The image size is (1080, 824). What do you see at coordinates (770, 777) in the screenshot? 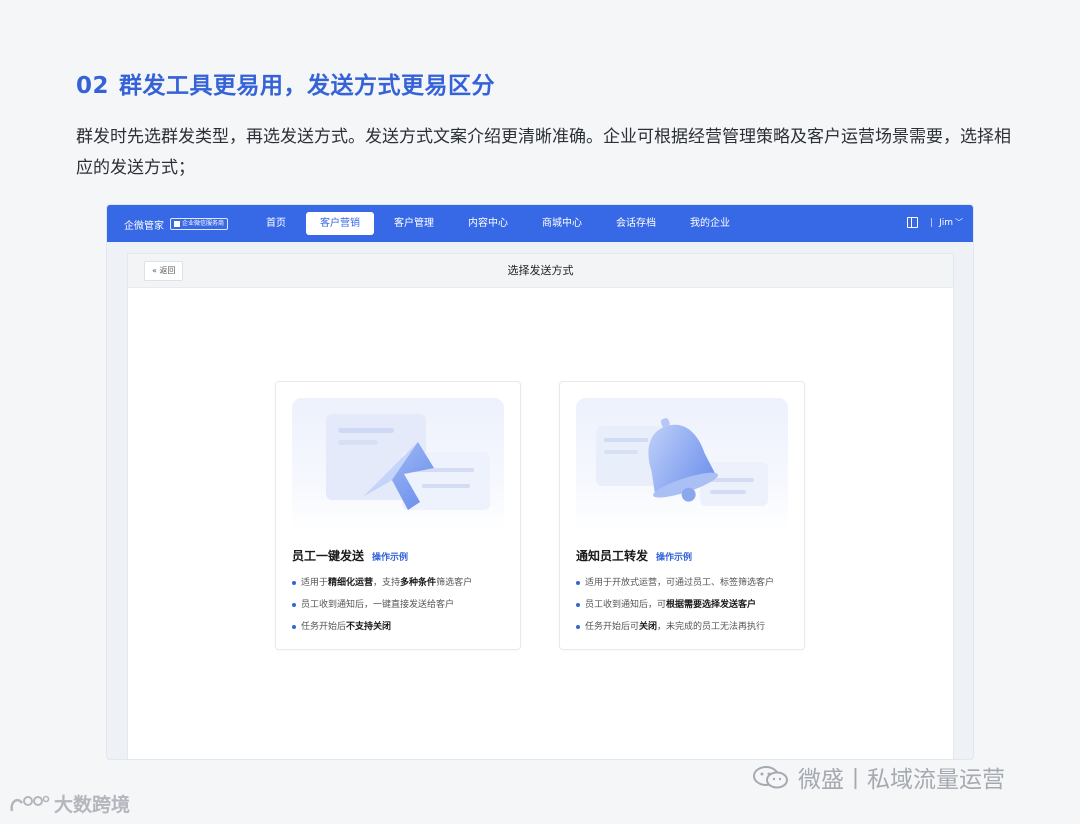
I see `wechat-icon` at bounding box center [770, 777].